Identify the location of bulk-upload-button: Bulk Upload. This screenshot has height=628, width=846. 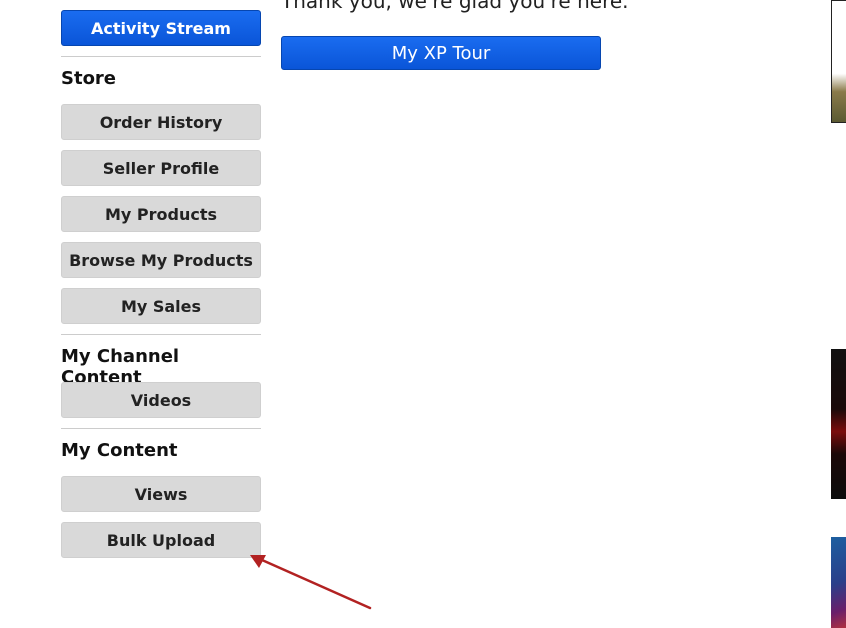
(161, 540).